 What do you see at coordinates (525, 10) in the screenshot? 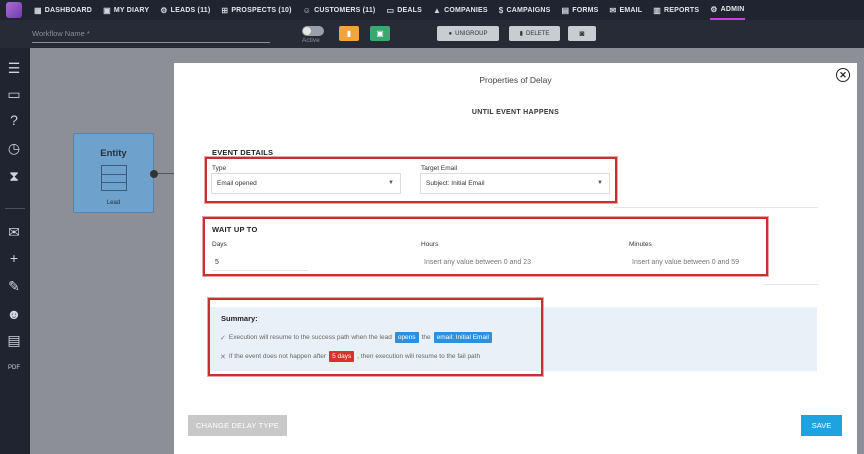
I see `nav-campaigns: $ CAMPAIGNS` at bounding box center [525, 10].